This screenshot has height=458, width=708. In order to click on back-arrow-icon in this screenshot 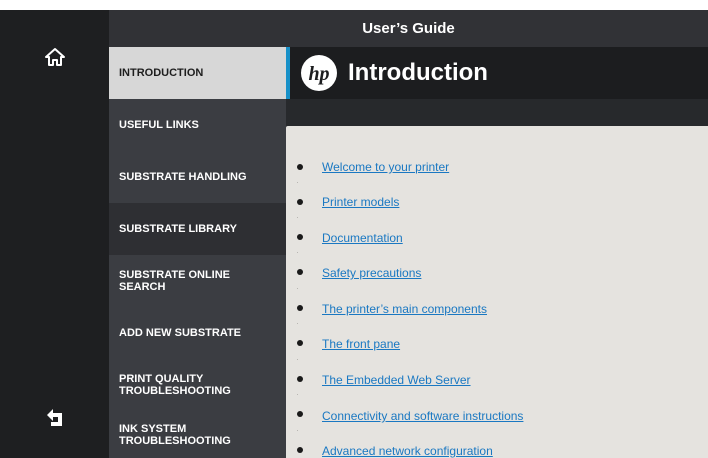, I will do `click(54, 417)`.